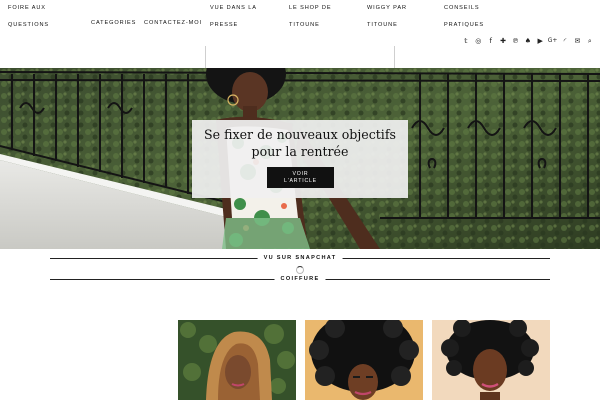 Image resolution: width=600 pixels, height=400 pixels. What do you see at coordinates (590, 41) in the screenshot?
I see `search-icon: ⌕` at bounding box center [590, 41].